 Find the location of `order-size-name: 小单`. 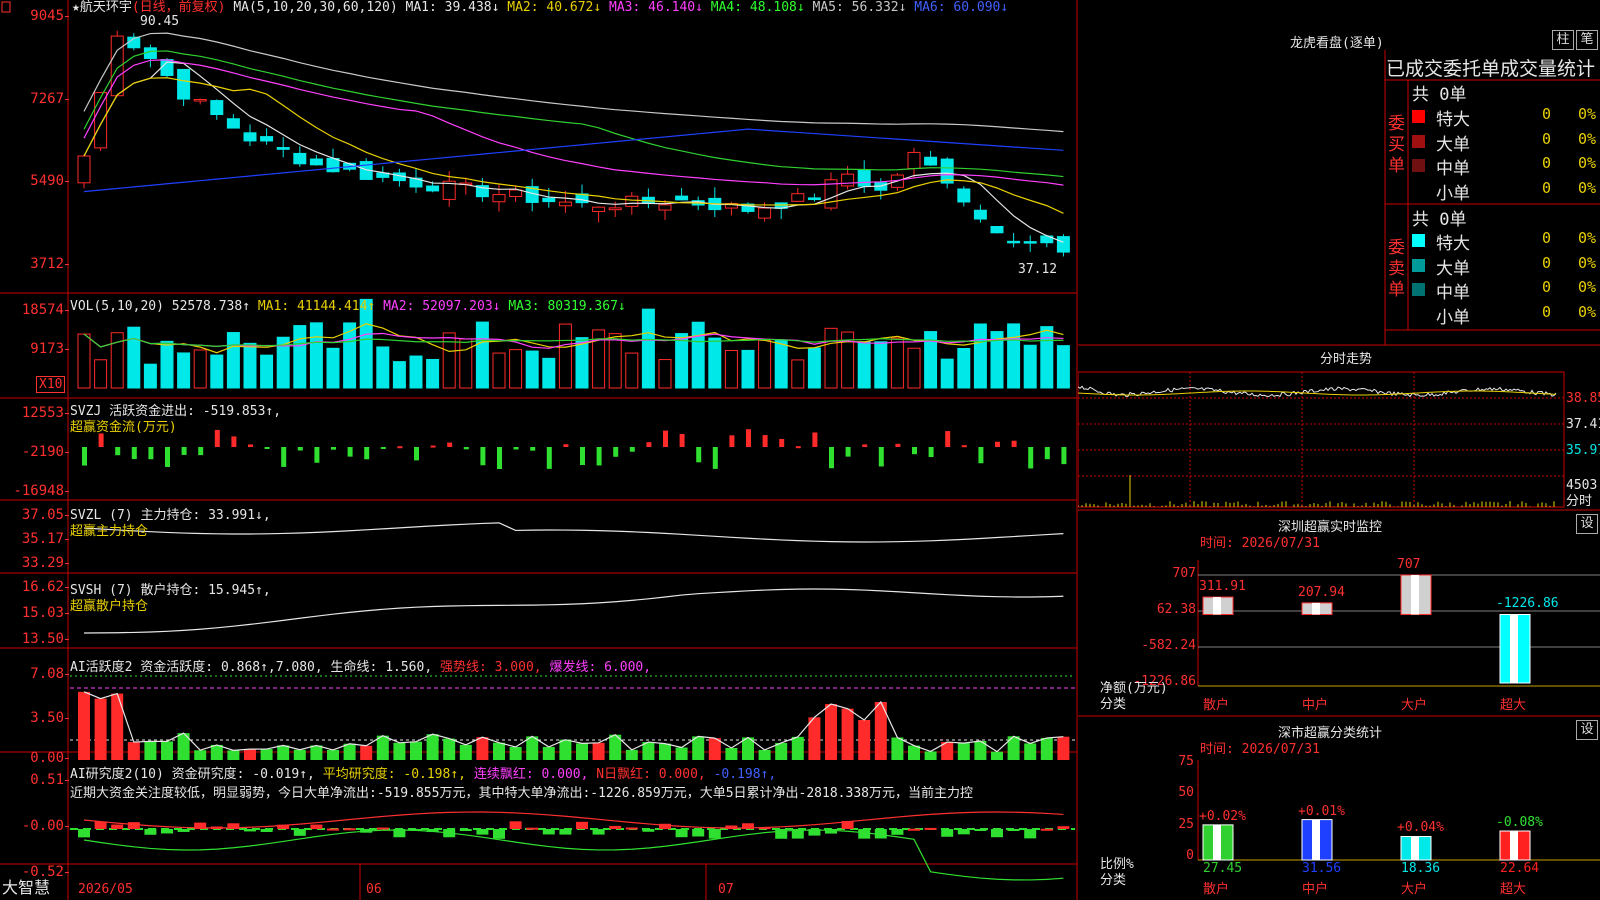

order-size-name: 小单 is located at coordinates (1453, 317).